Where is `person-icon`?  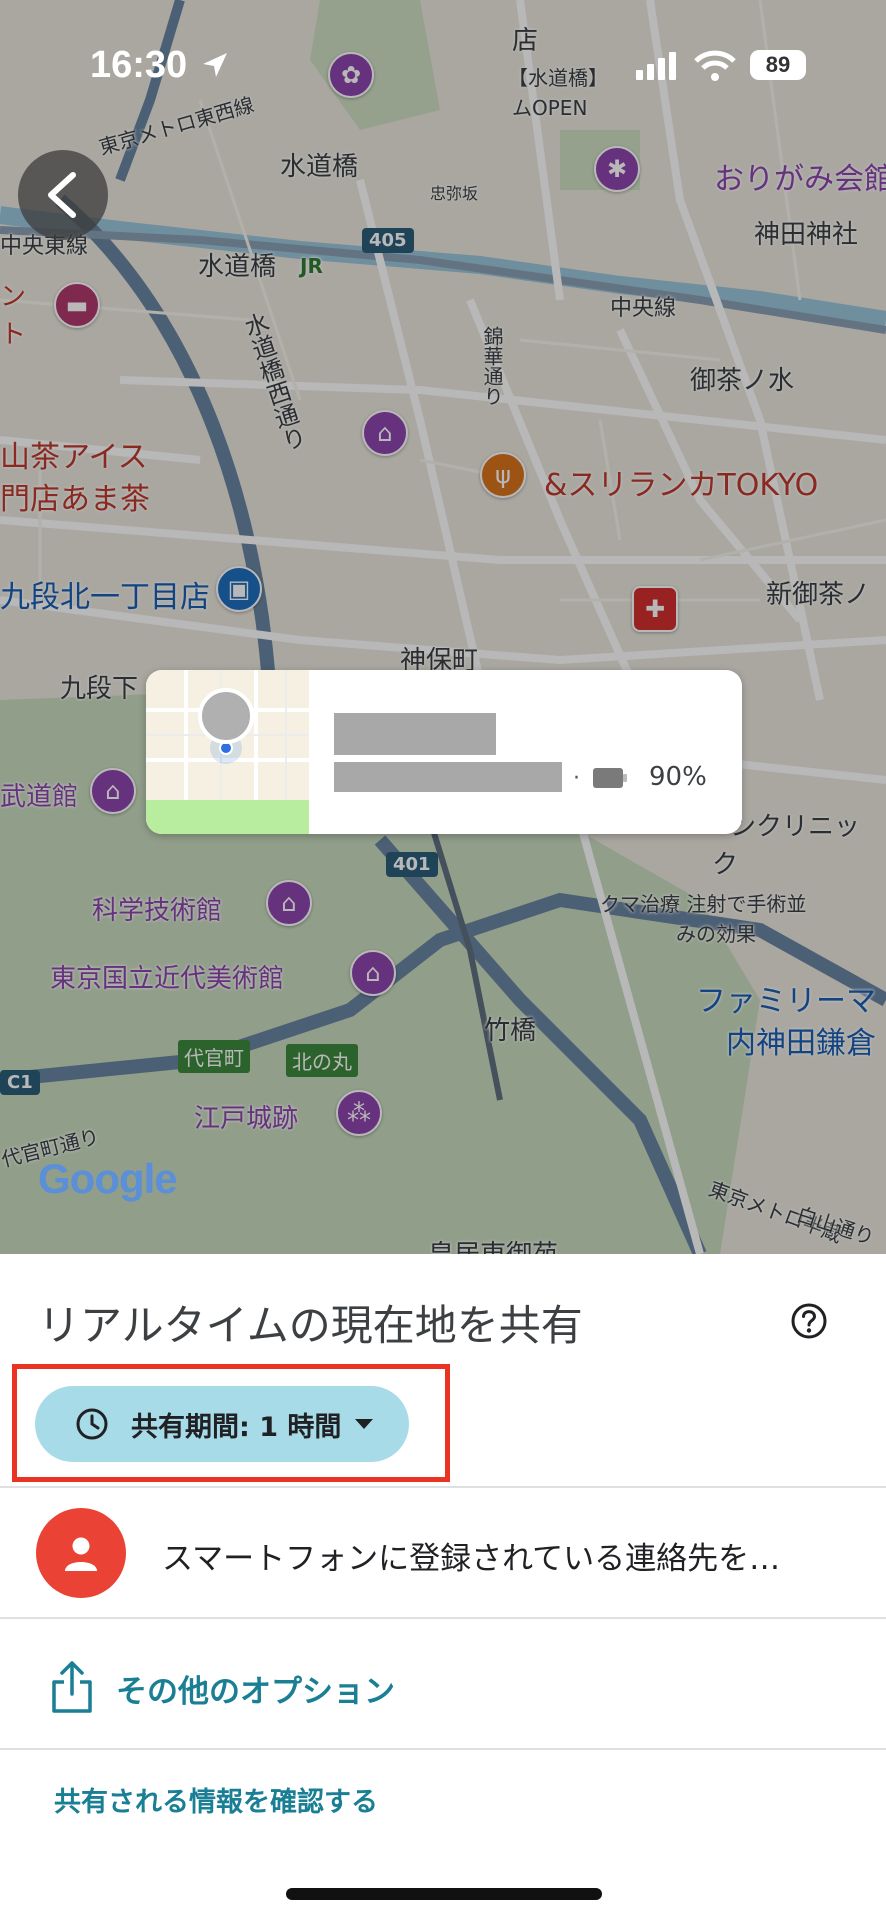
person-icon is located at coordinates (81, 1554).